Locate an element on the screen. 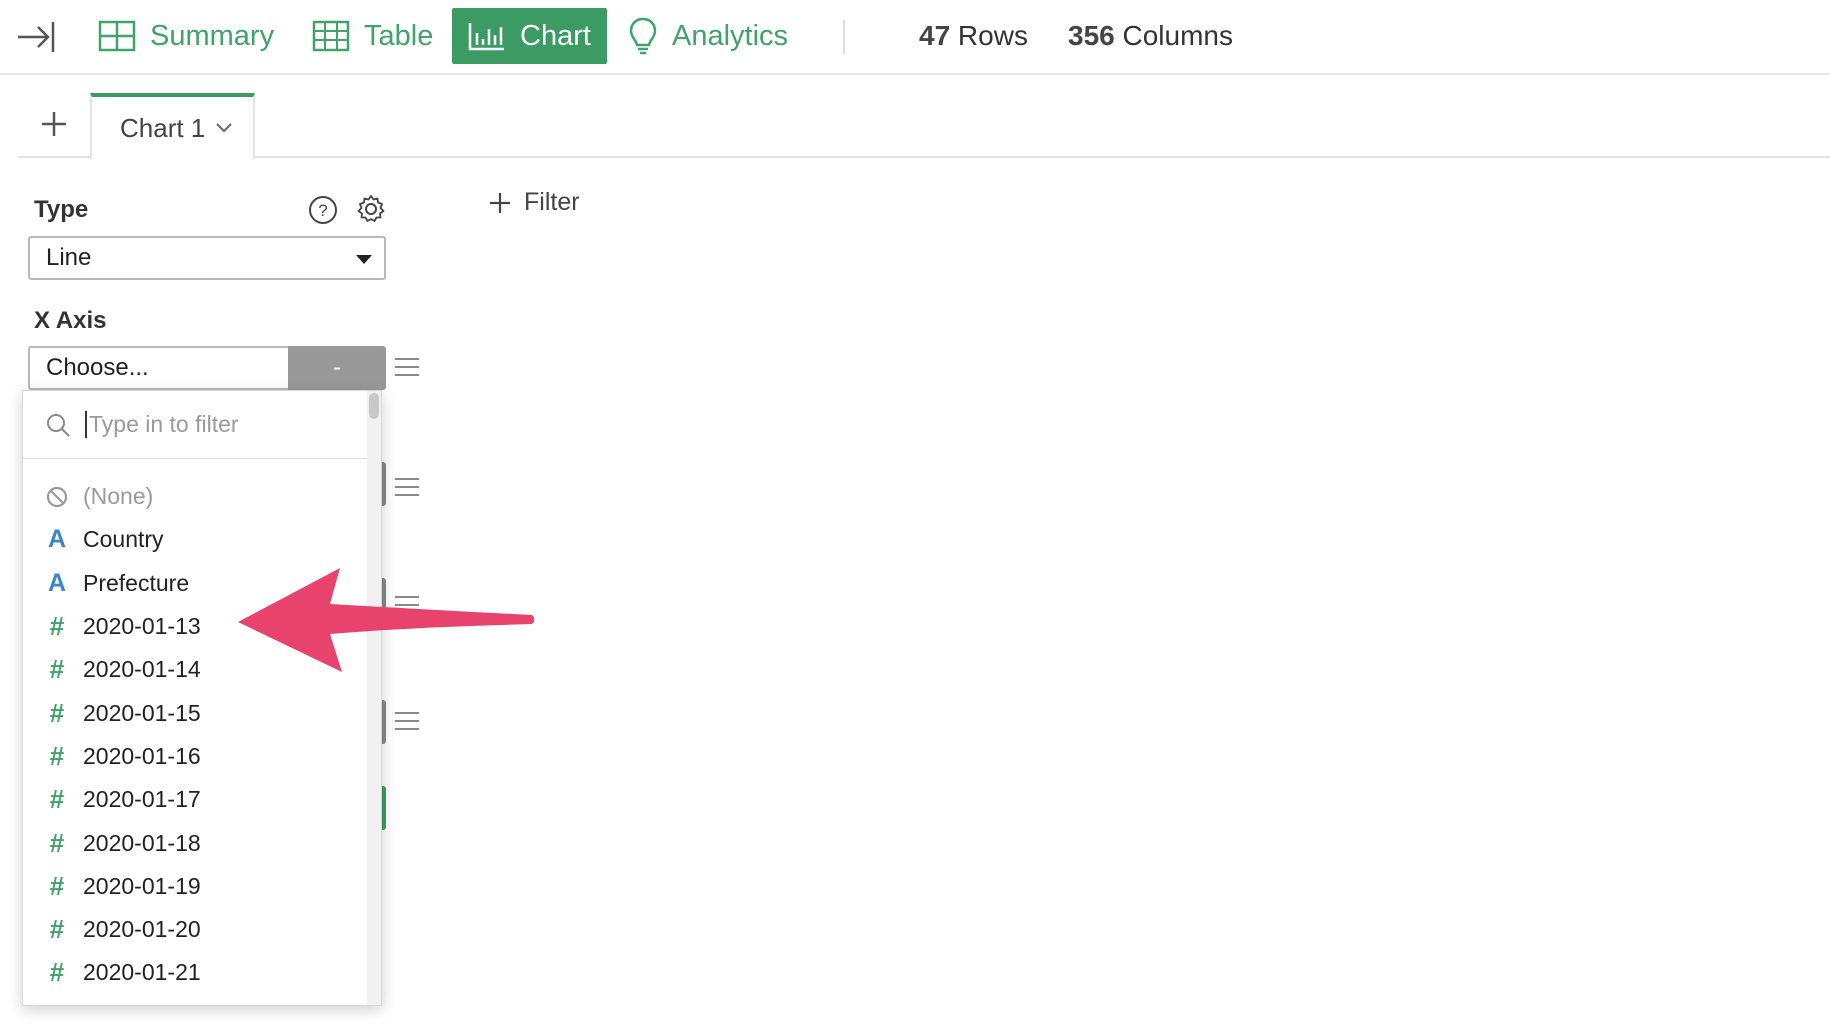 This screenshot has width=1830, height=1034. dropdown-item-label: 2020-01-14 is located at coordinates (142, 669).